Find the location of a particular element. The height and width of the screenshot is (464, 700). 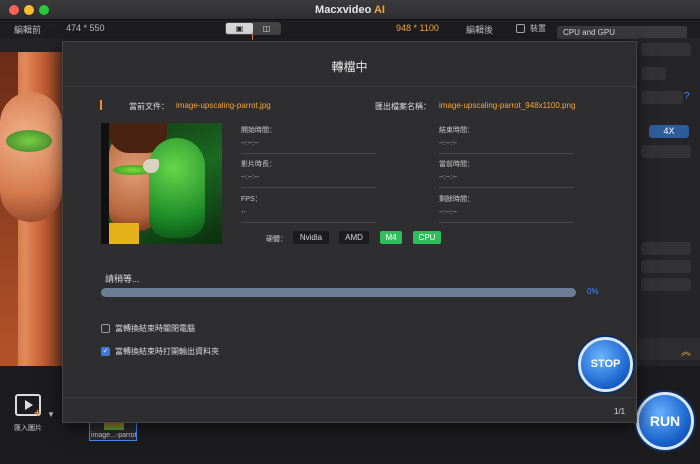

current-time-label: 當前時間： is located at coordinates (456, 164).